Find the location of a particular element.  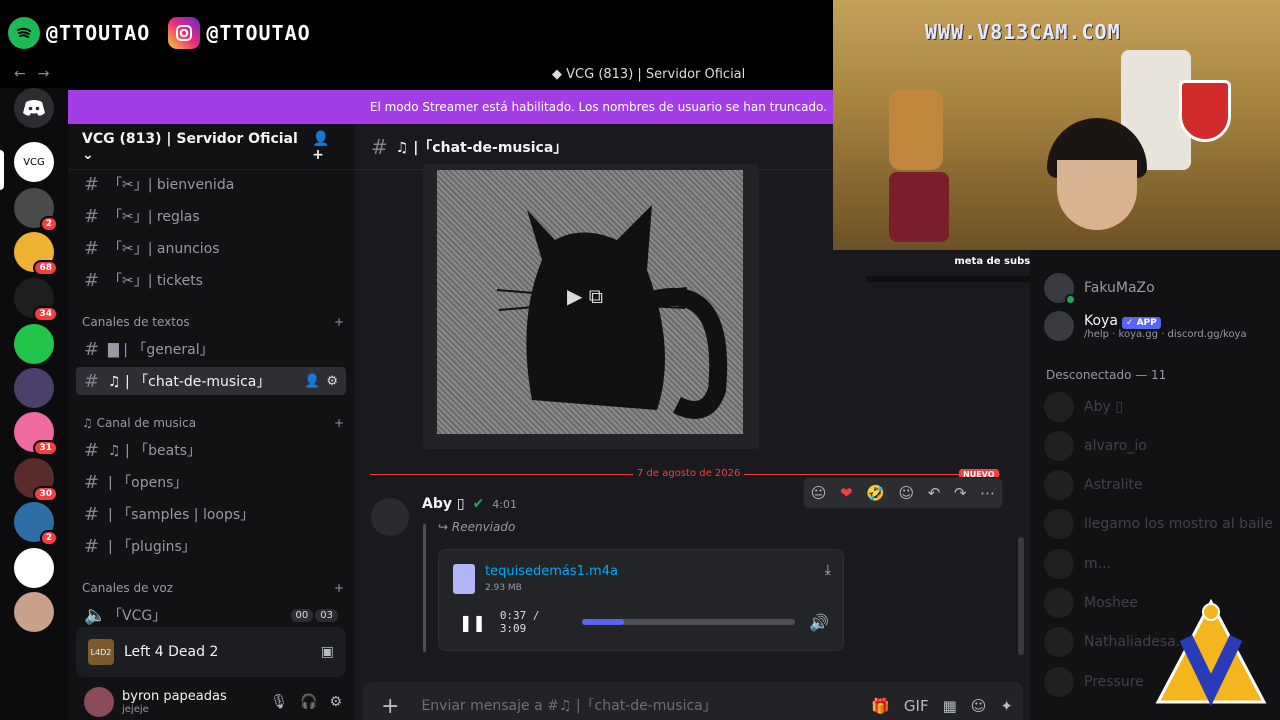

member-item: Astralite is located at coordinates (1160, 485).